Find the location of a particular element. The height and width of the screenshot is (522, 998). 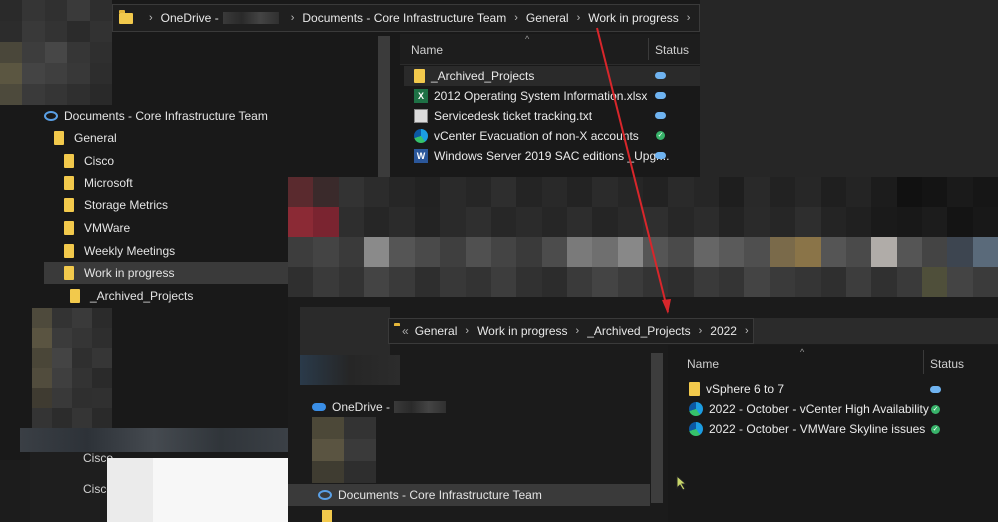

tree-item-general: General is located at coordinates (85, 138).